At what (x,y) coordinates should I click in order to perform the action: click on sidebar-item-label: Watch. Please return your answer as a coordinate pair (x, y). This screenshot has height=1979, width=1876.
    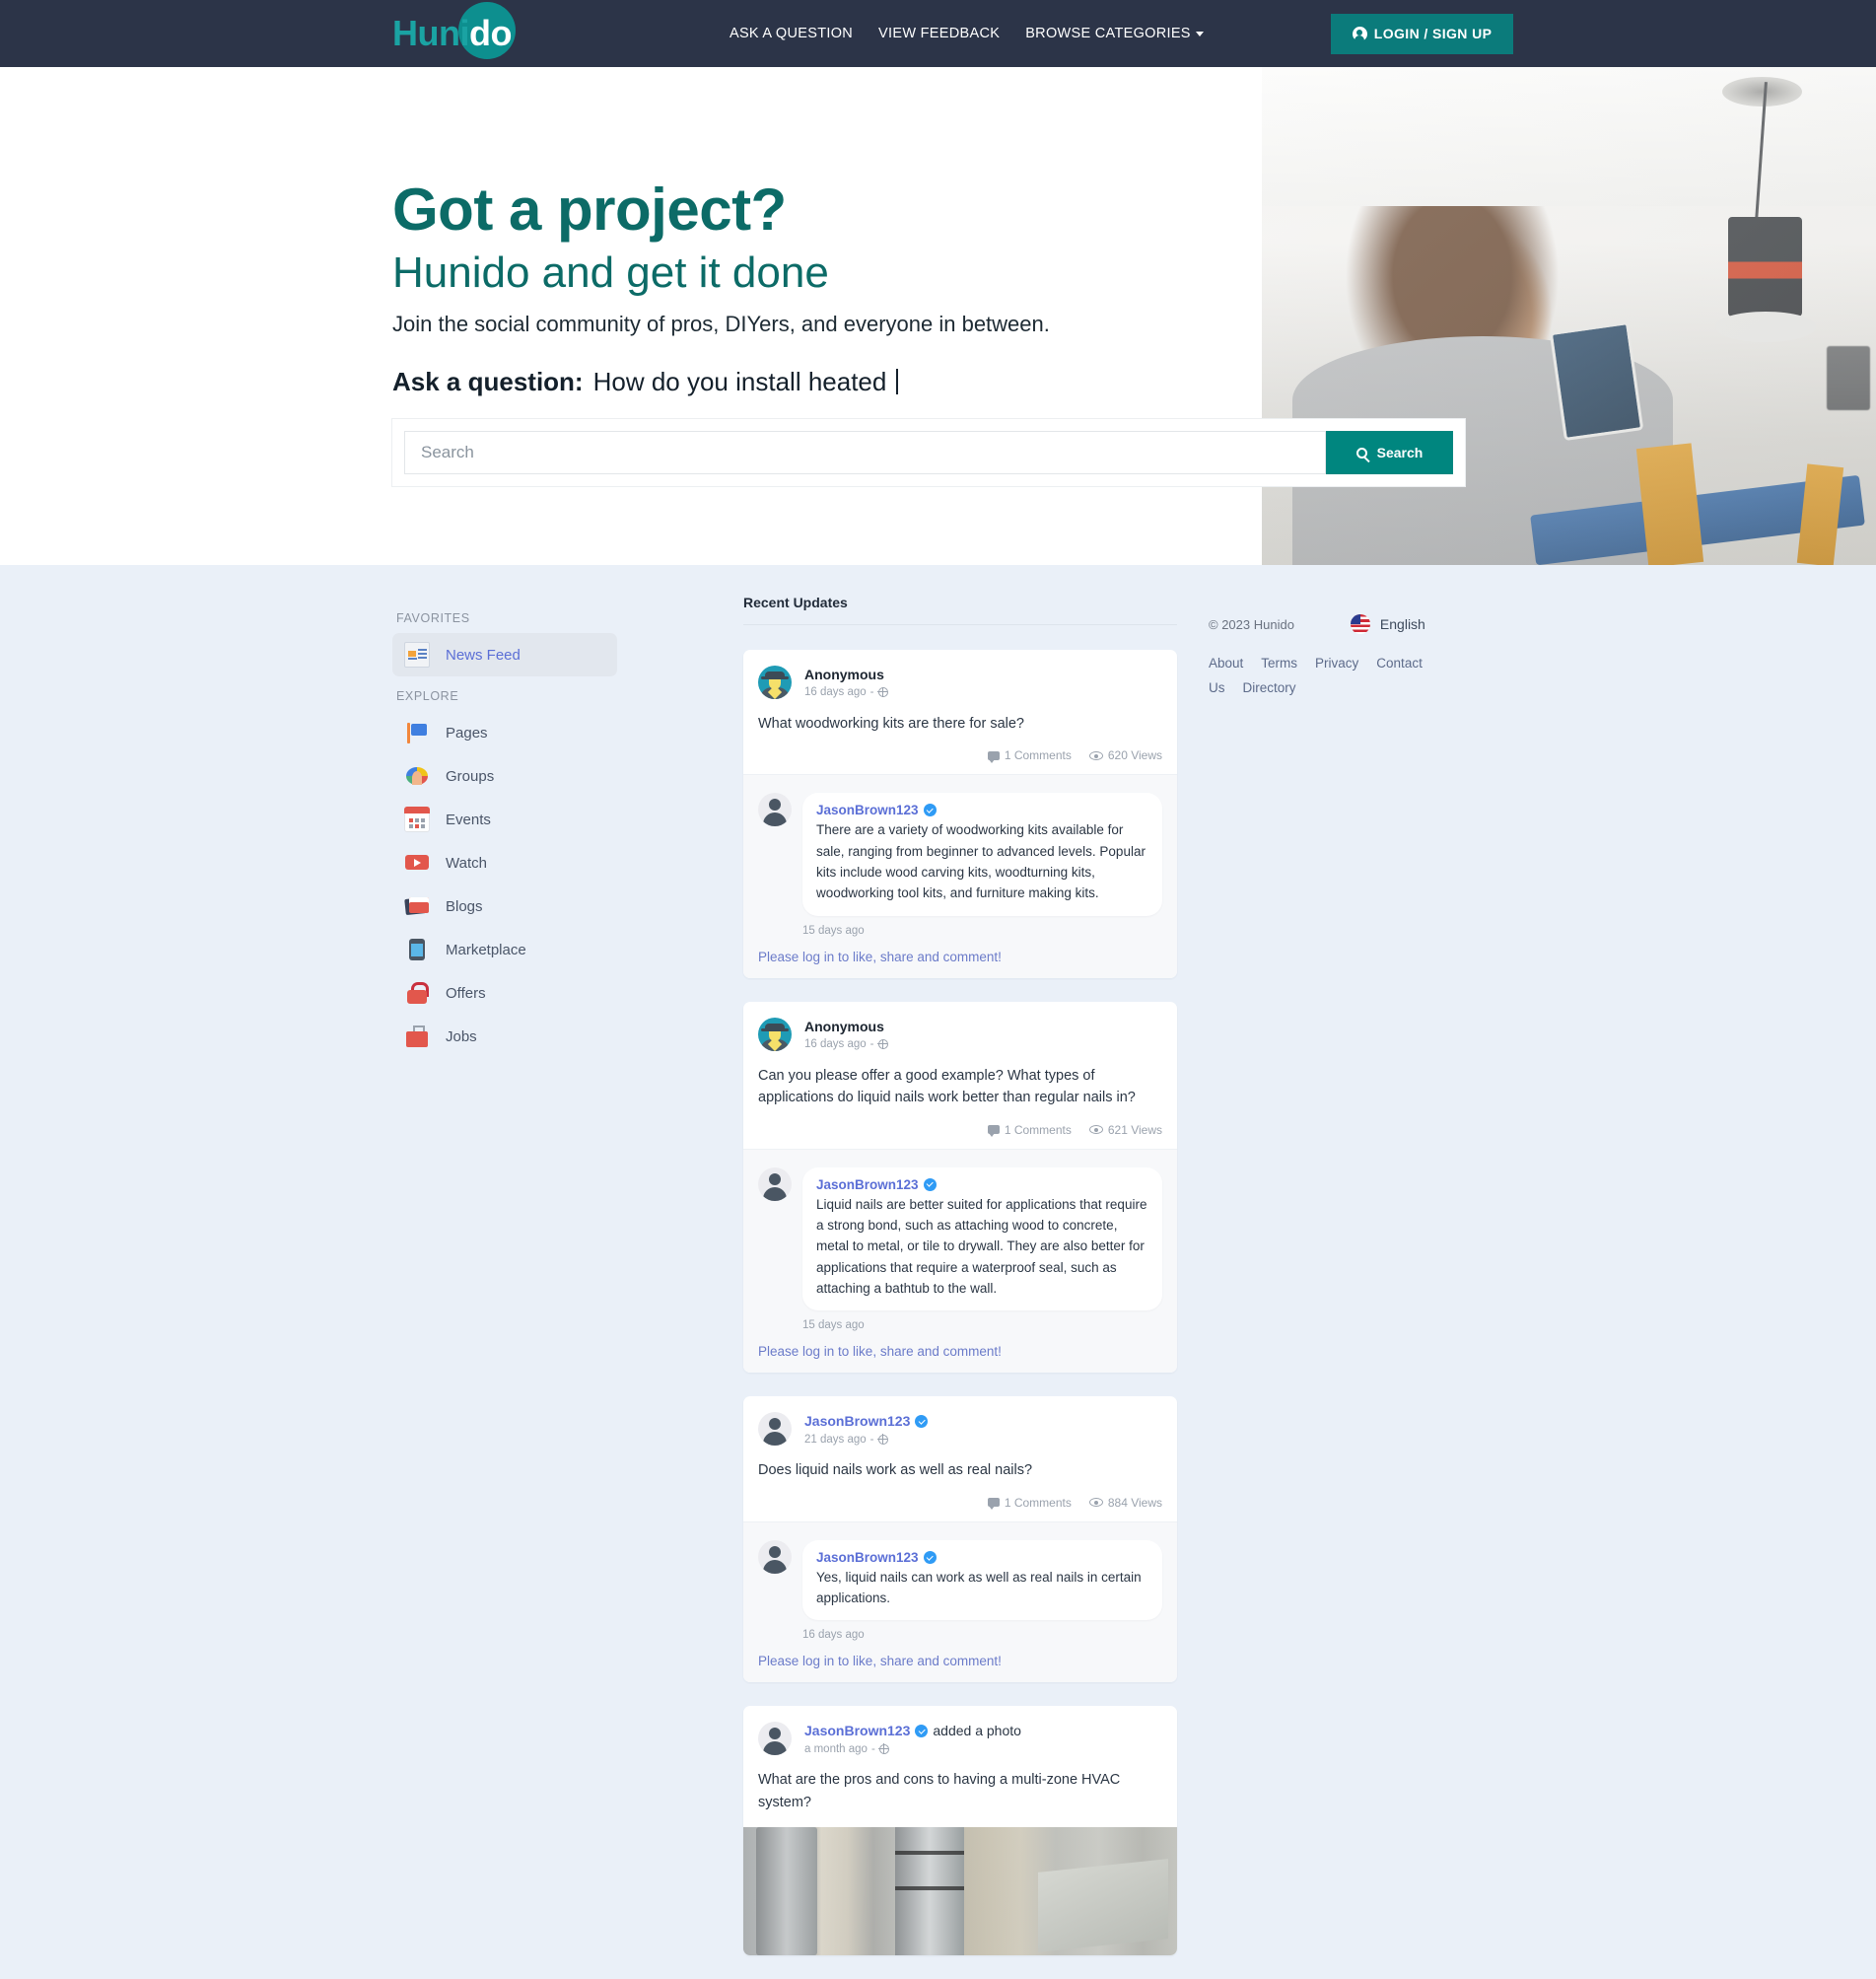
    Looking at the image, I should click on (466, 863).